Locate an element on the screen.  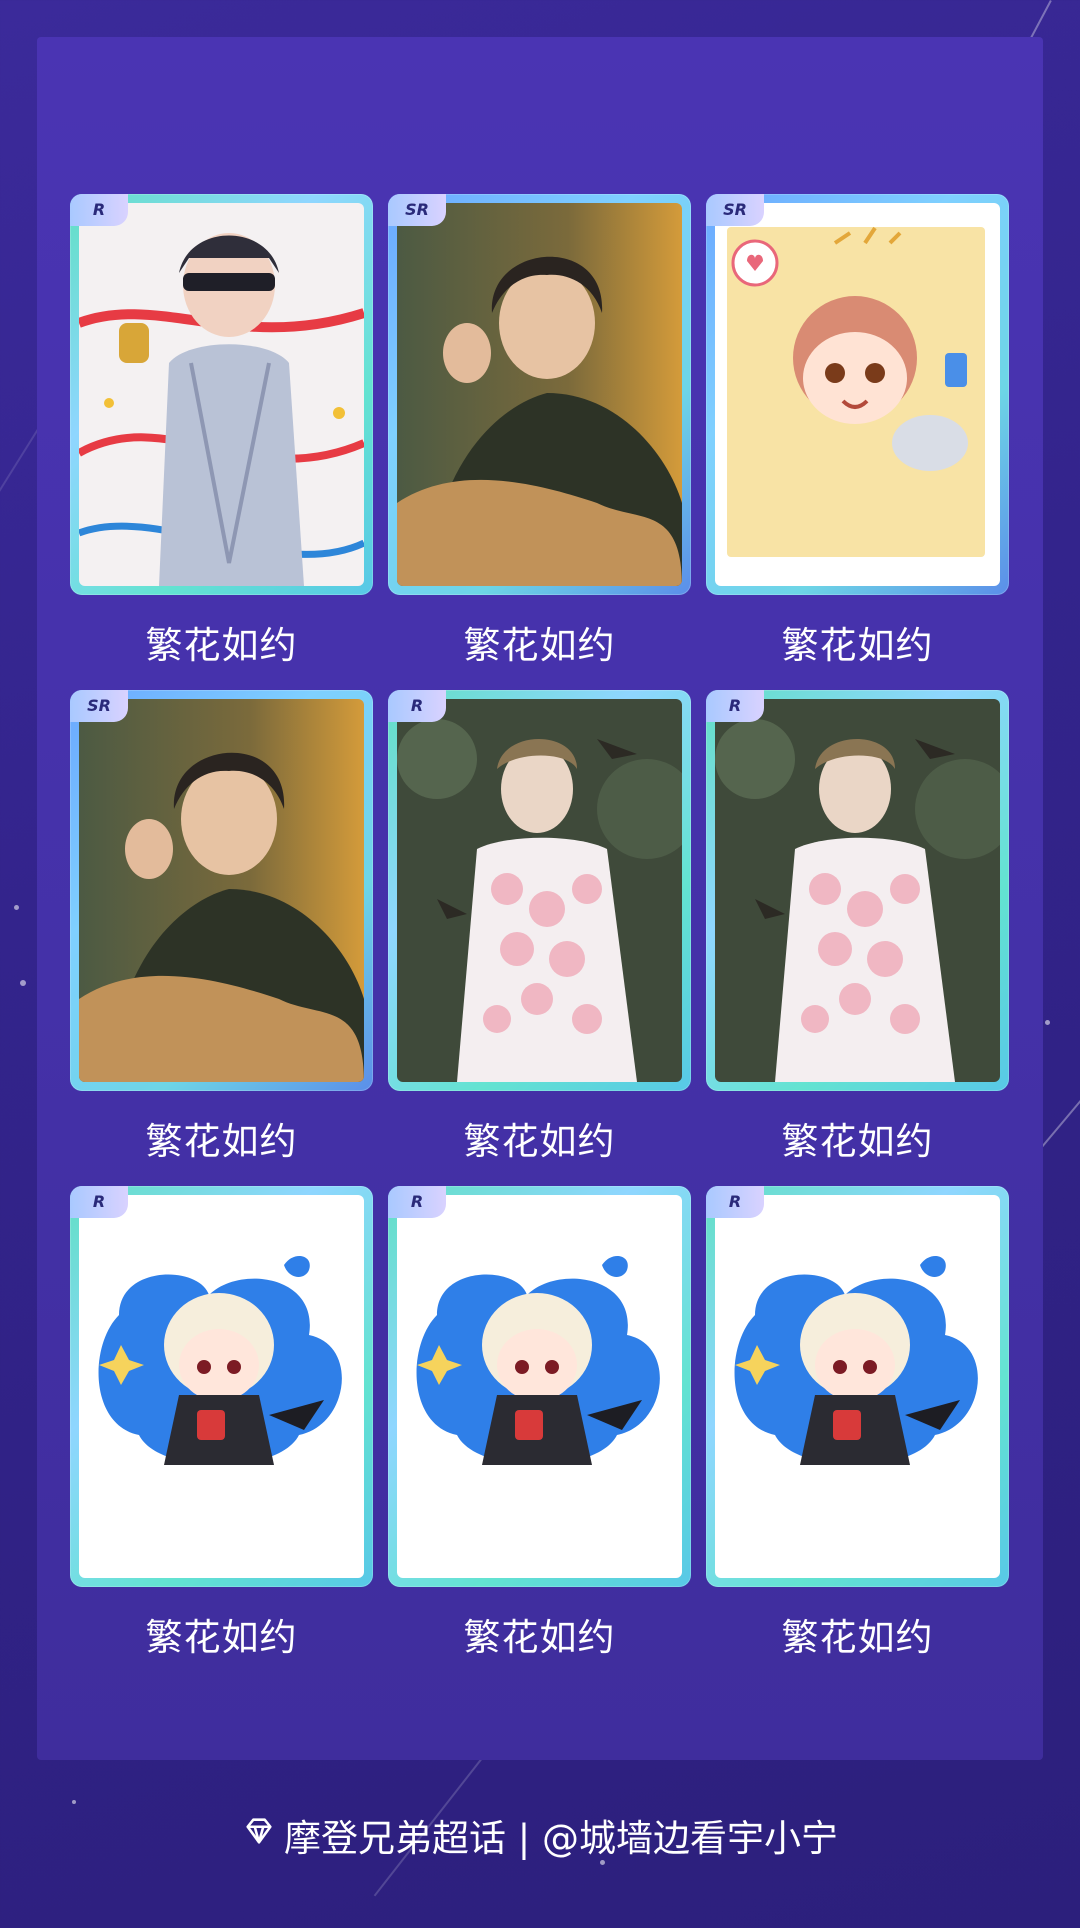
card-art-chibi-sticker-collage is located at coordinates (857, 394).